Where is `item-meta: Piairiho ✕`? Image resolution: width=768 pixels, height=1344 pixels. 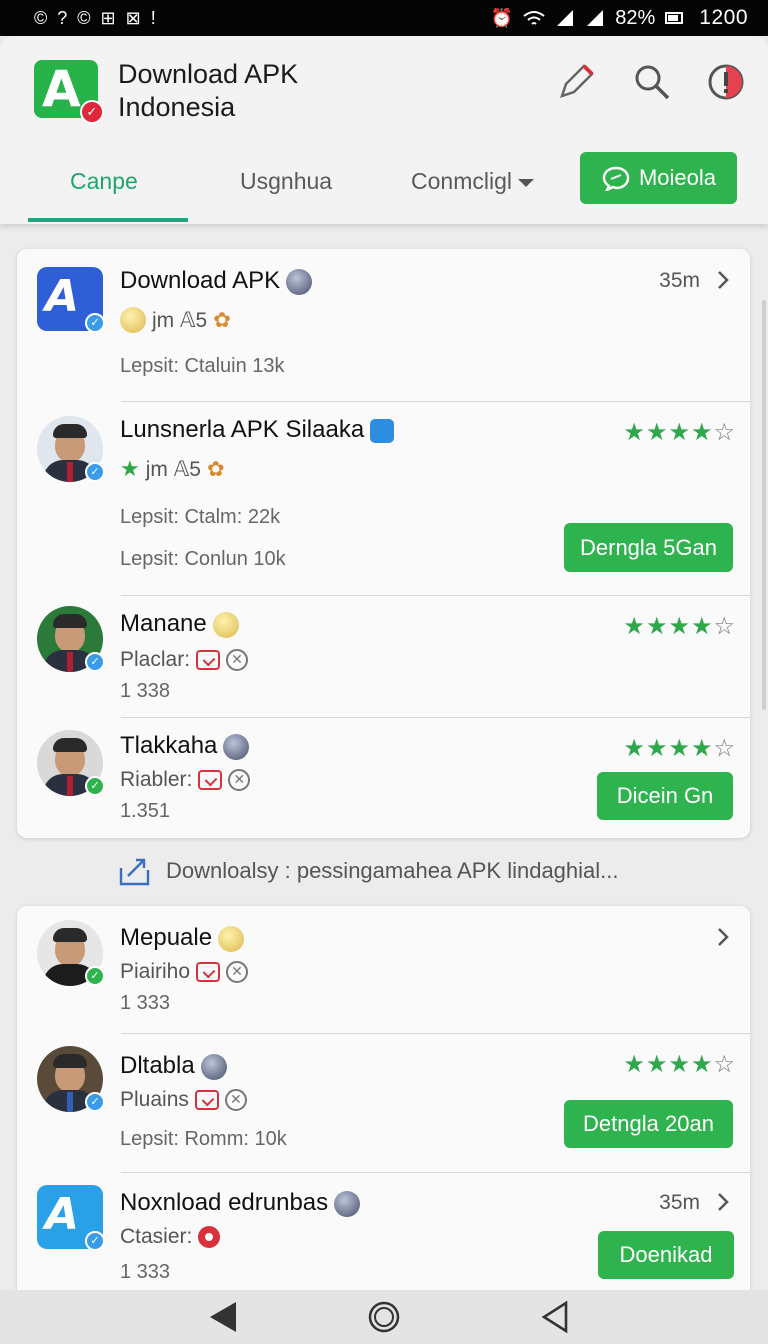 item-meta: Piairiho ✕ is located at coordinates (184, 972).